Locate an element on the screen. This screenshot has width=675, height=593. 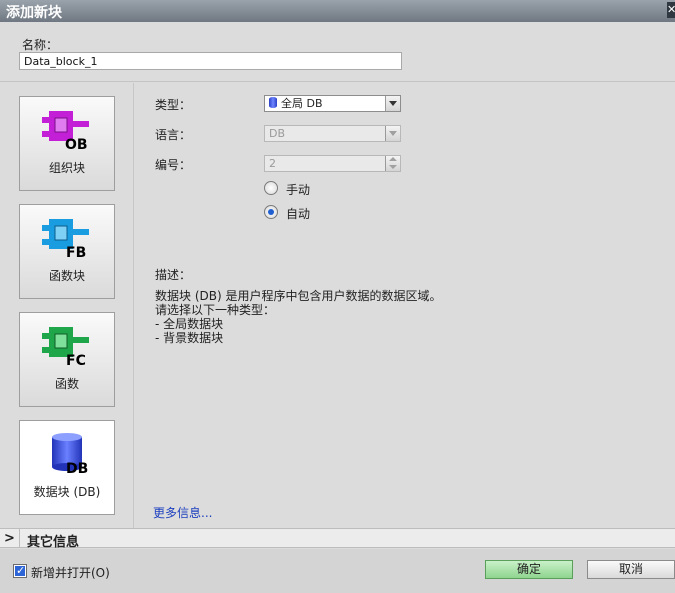
db-block-button: DB 数据块 (DB) is located at coordinates (67, 467).